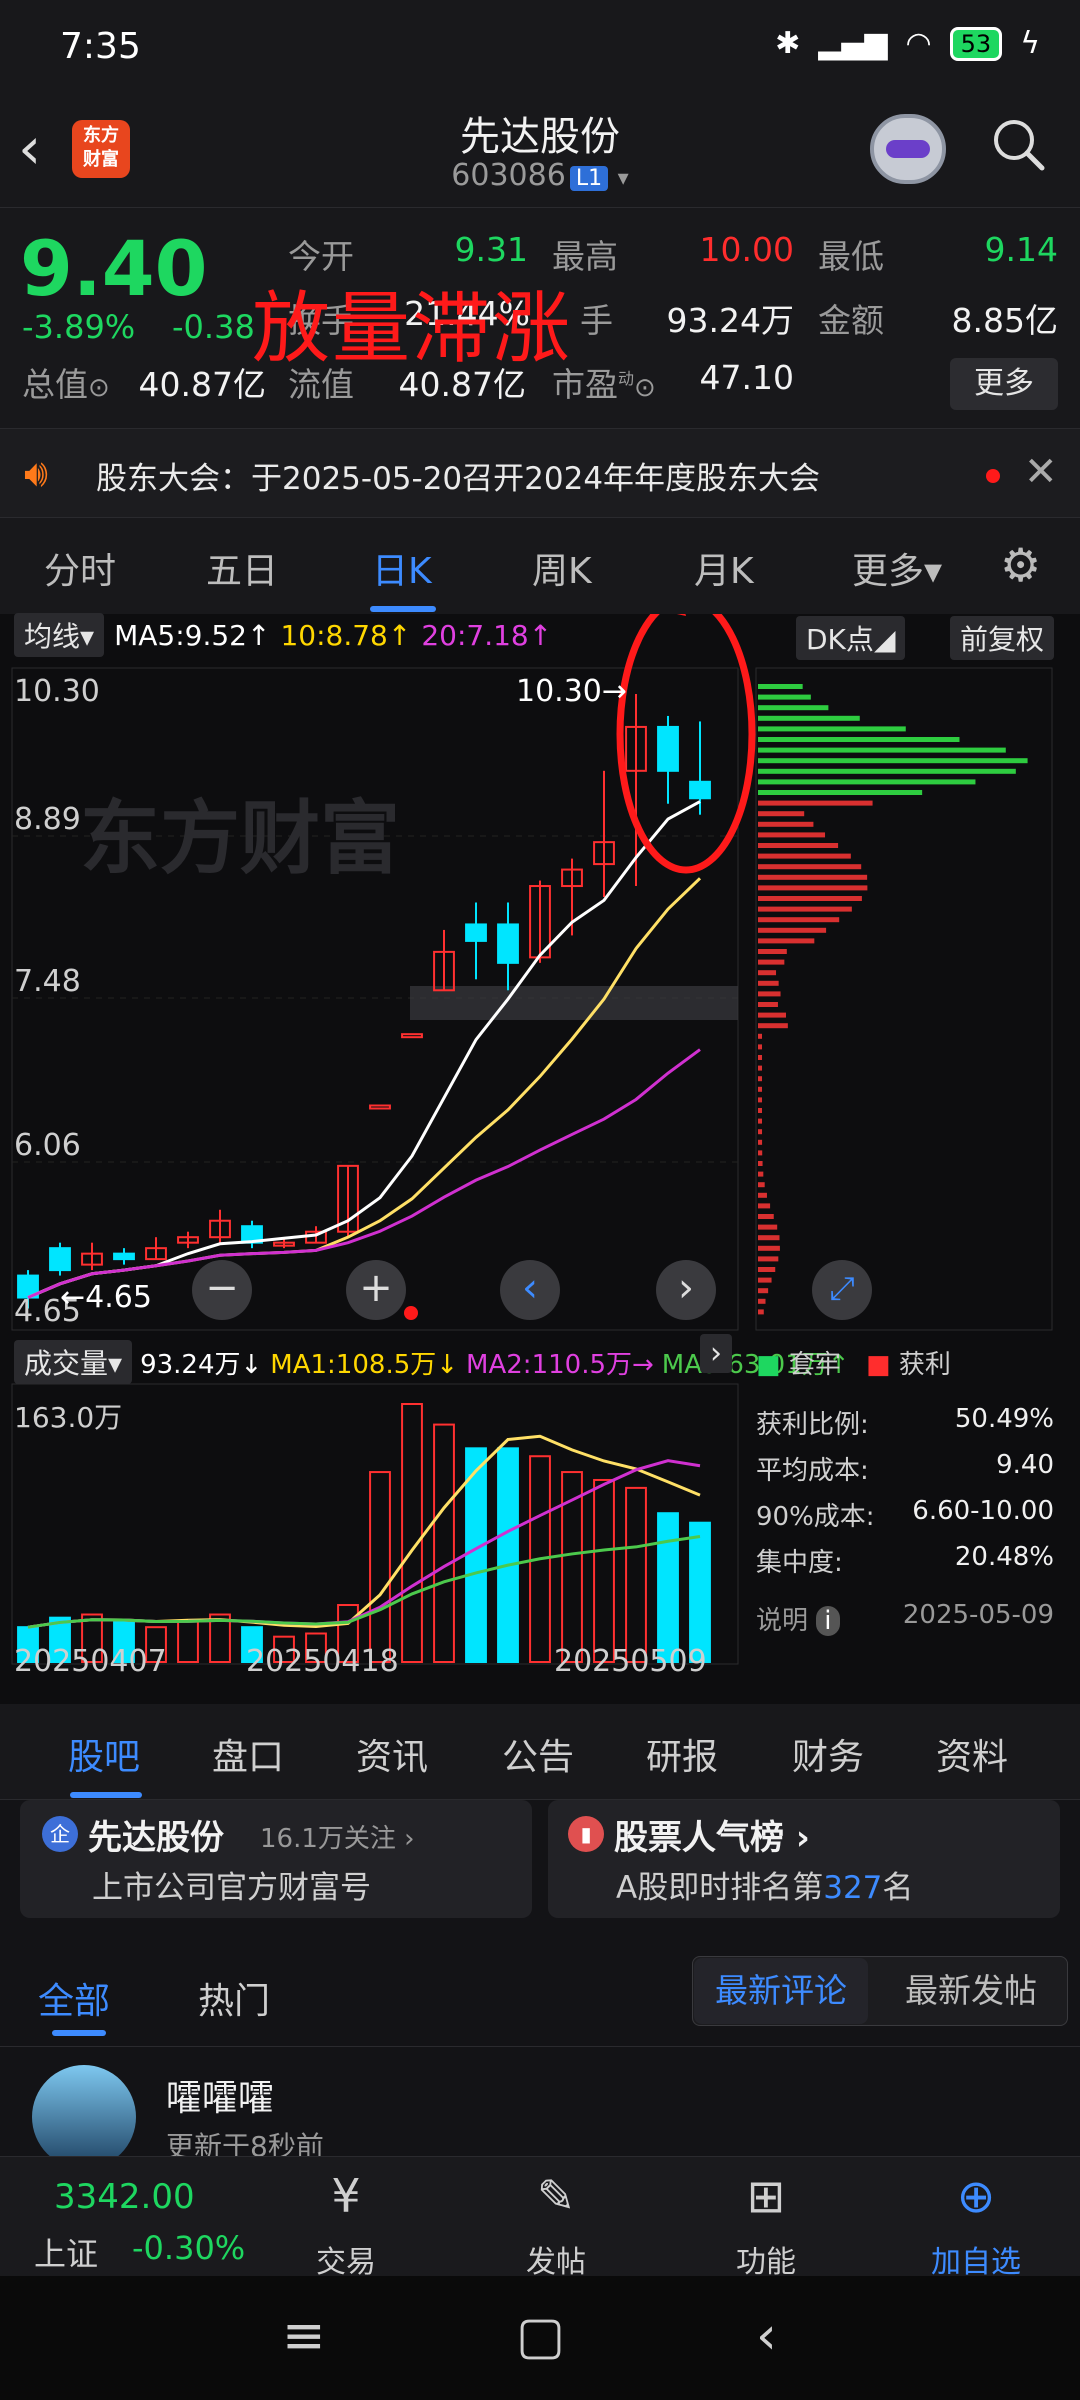  I want to click on battery-icon: 53, so click(976, 44).